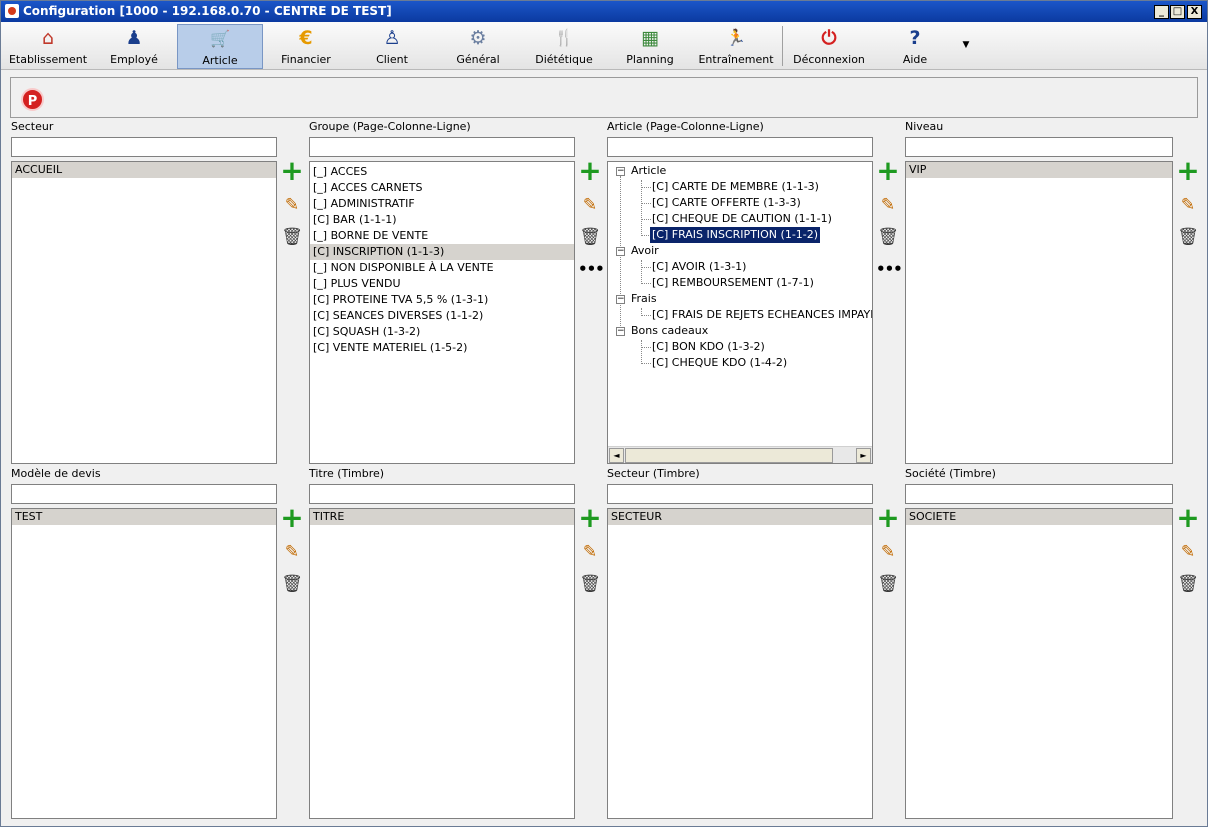 The image size is (1208, 827). What do you see at coordinates (442, 348) in the screenshot?
I see `list-item: [C] VENTE MATERIEL (1-5-2)` at bounding box center [442, 348].